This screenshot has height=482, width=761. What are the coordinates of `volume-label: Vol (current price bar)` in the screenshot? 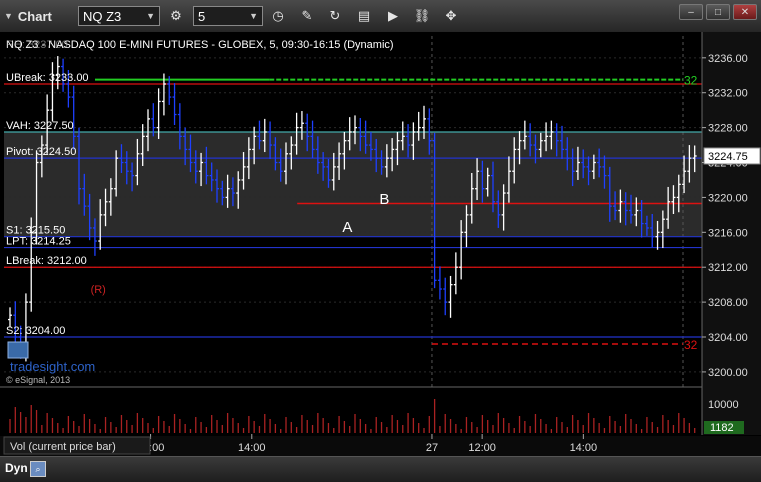 It's located at (63, 447).